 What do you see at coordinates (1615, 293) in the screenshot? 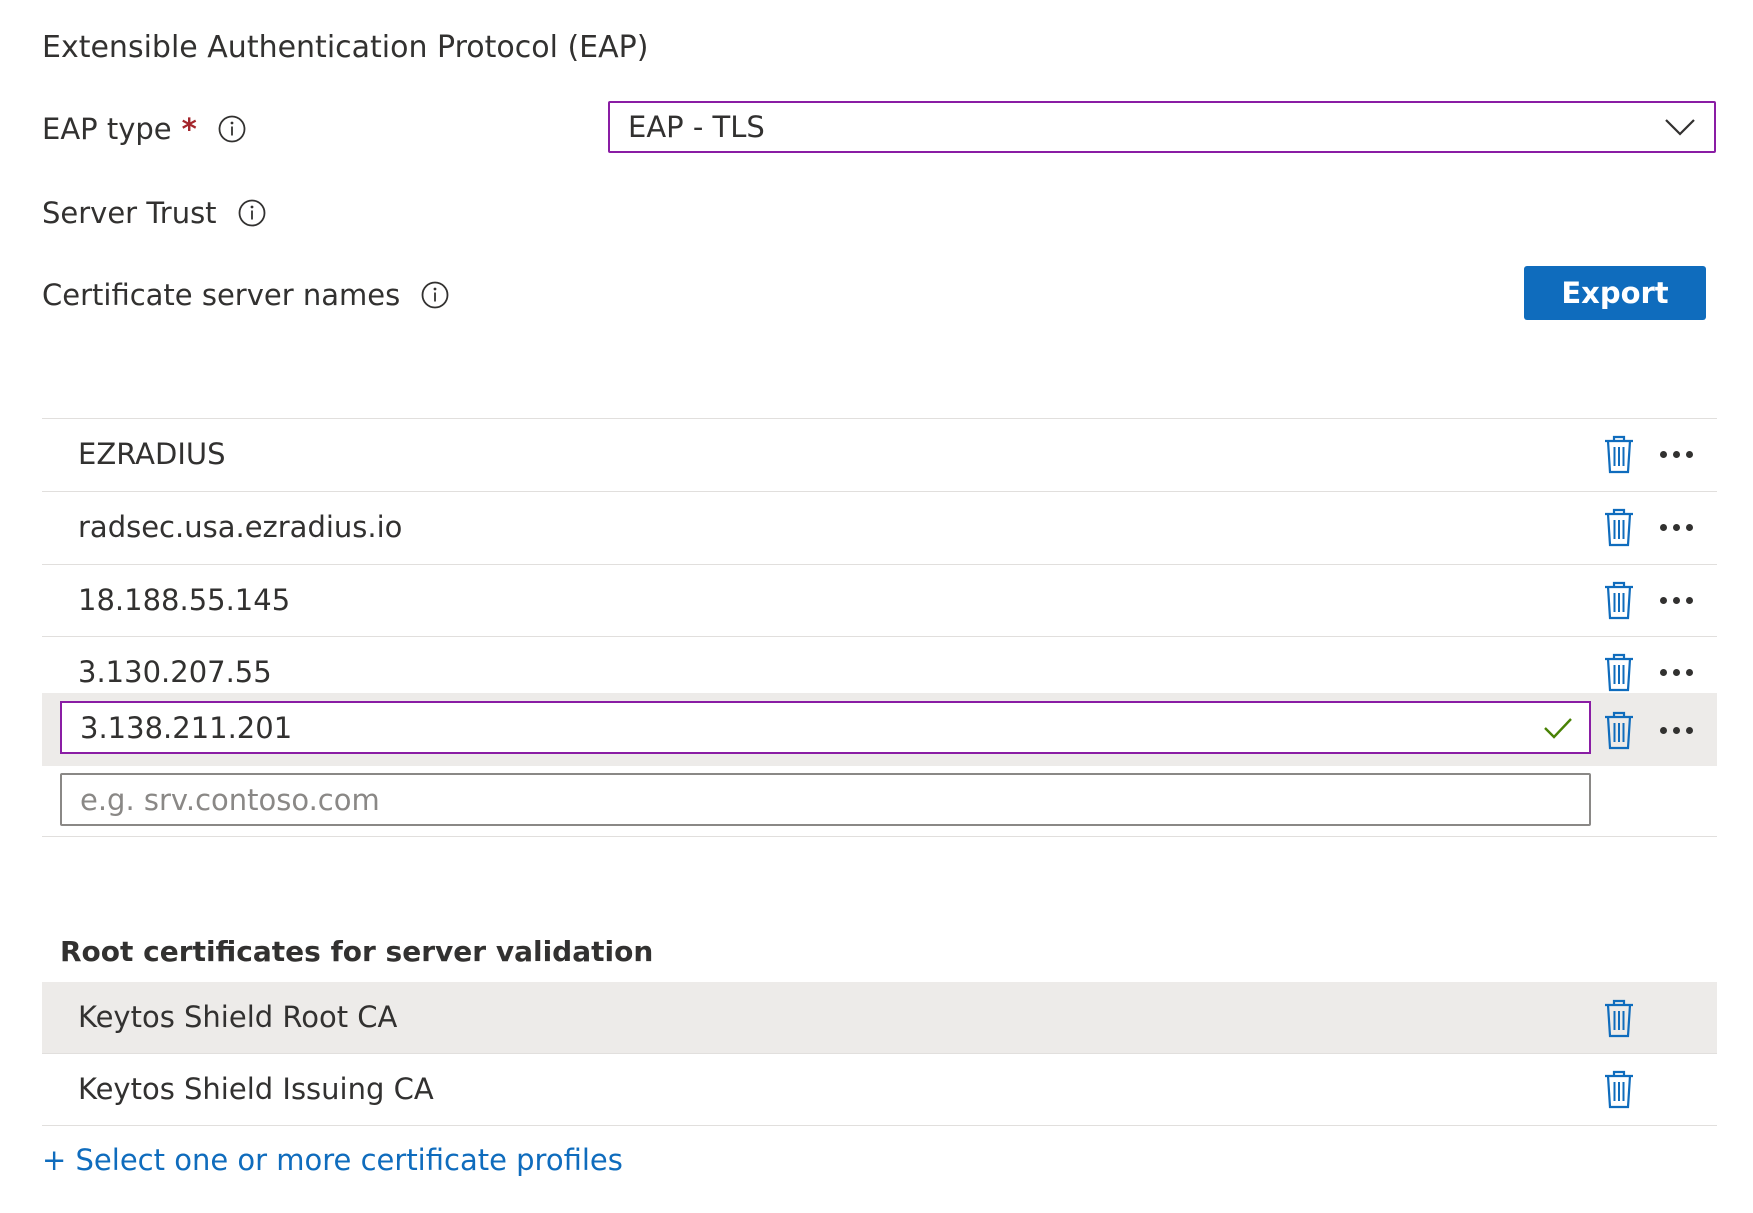
I see `export-button: Export` at bounding box center [1615, 293].